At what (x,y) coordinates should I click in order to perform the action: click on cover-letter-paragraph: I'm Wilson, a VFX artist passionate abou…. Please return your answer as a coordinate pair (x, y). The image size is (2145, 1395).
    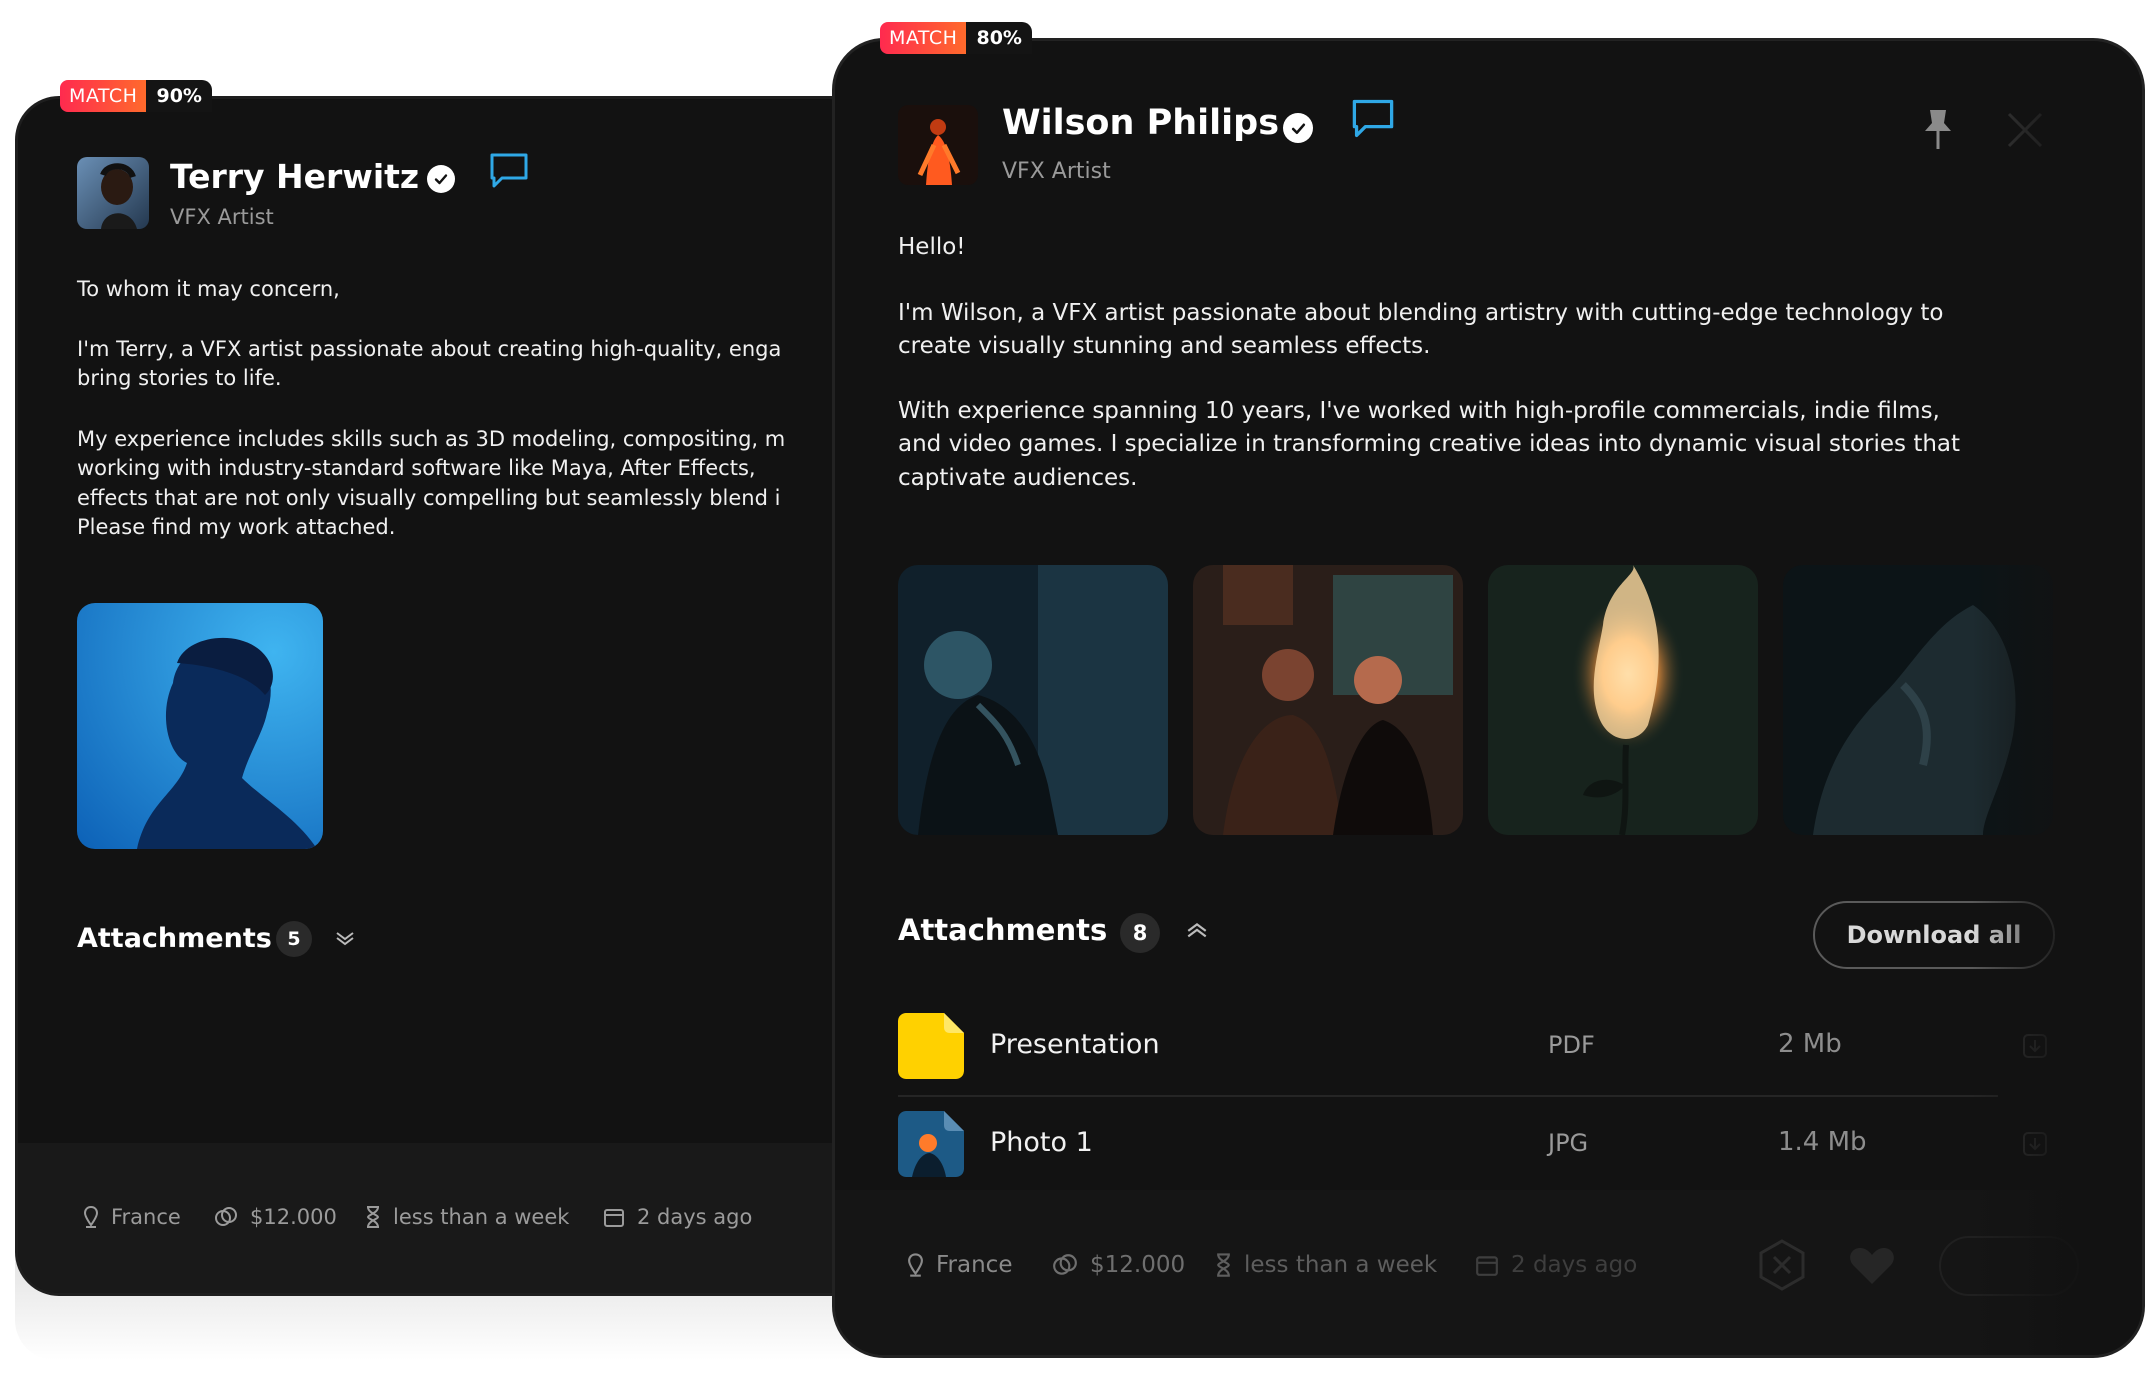
    Looking at the image, I should click on (1420, 330).